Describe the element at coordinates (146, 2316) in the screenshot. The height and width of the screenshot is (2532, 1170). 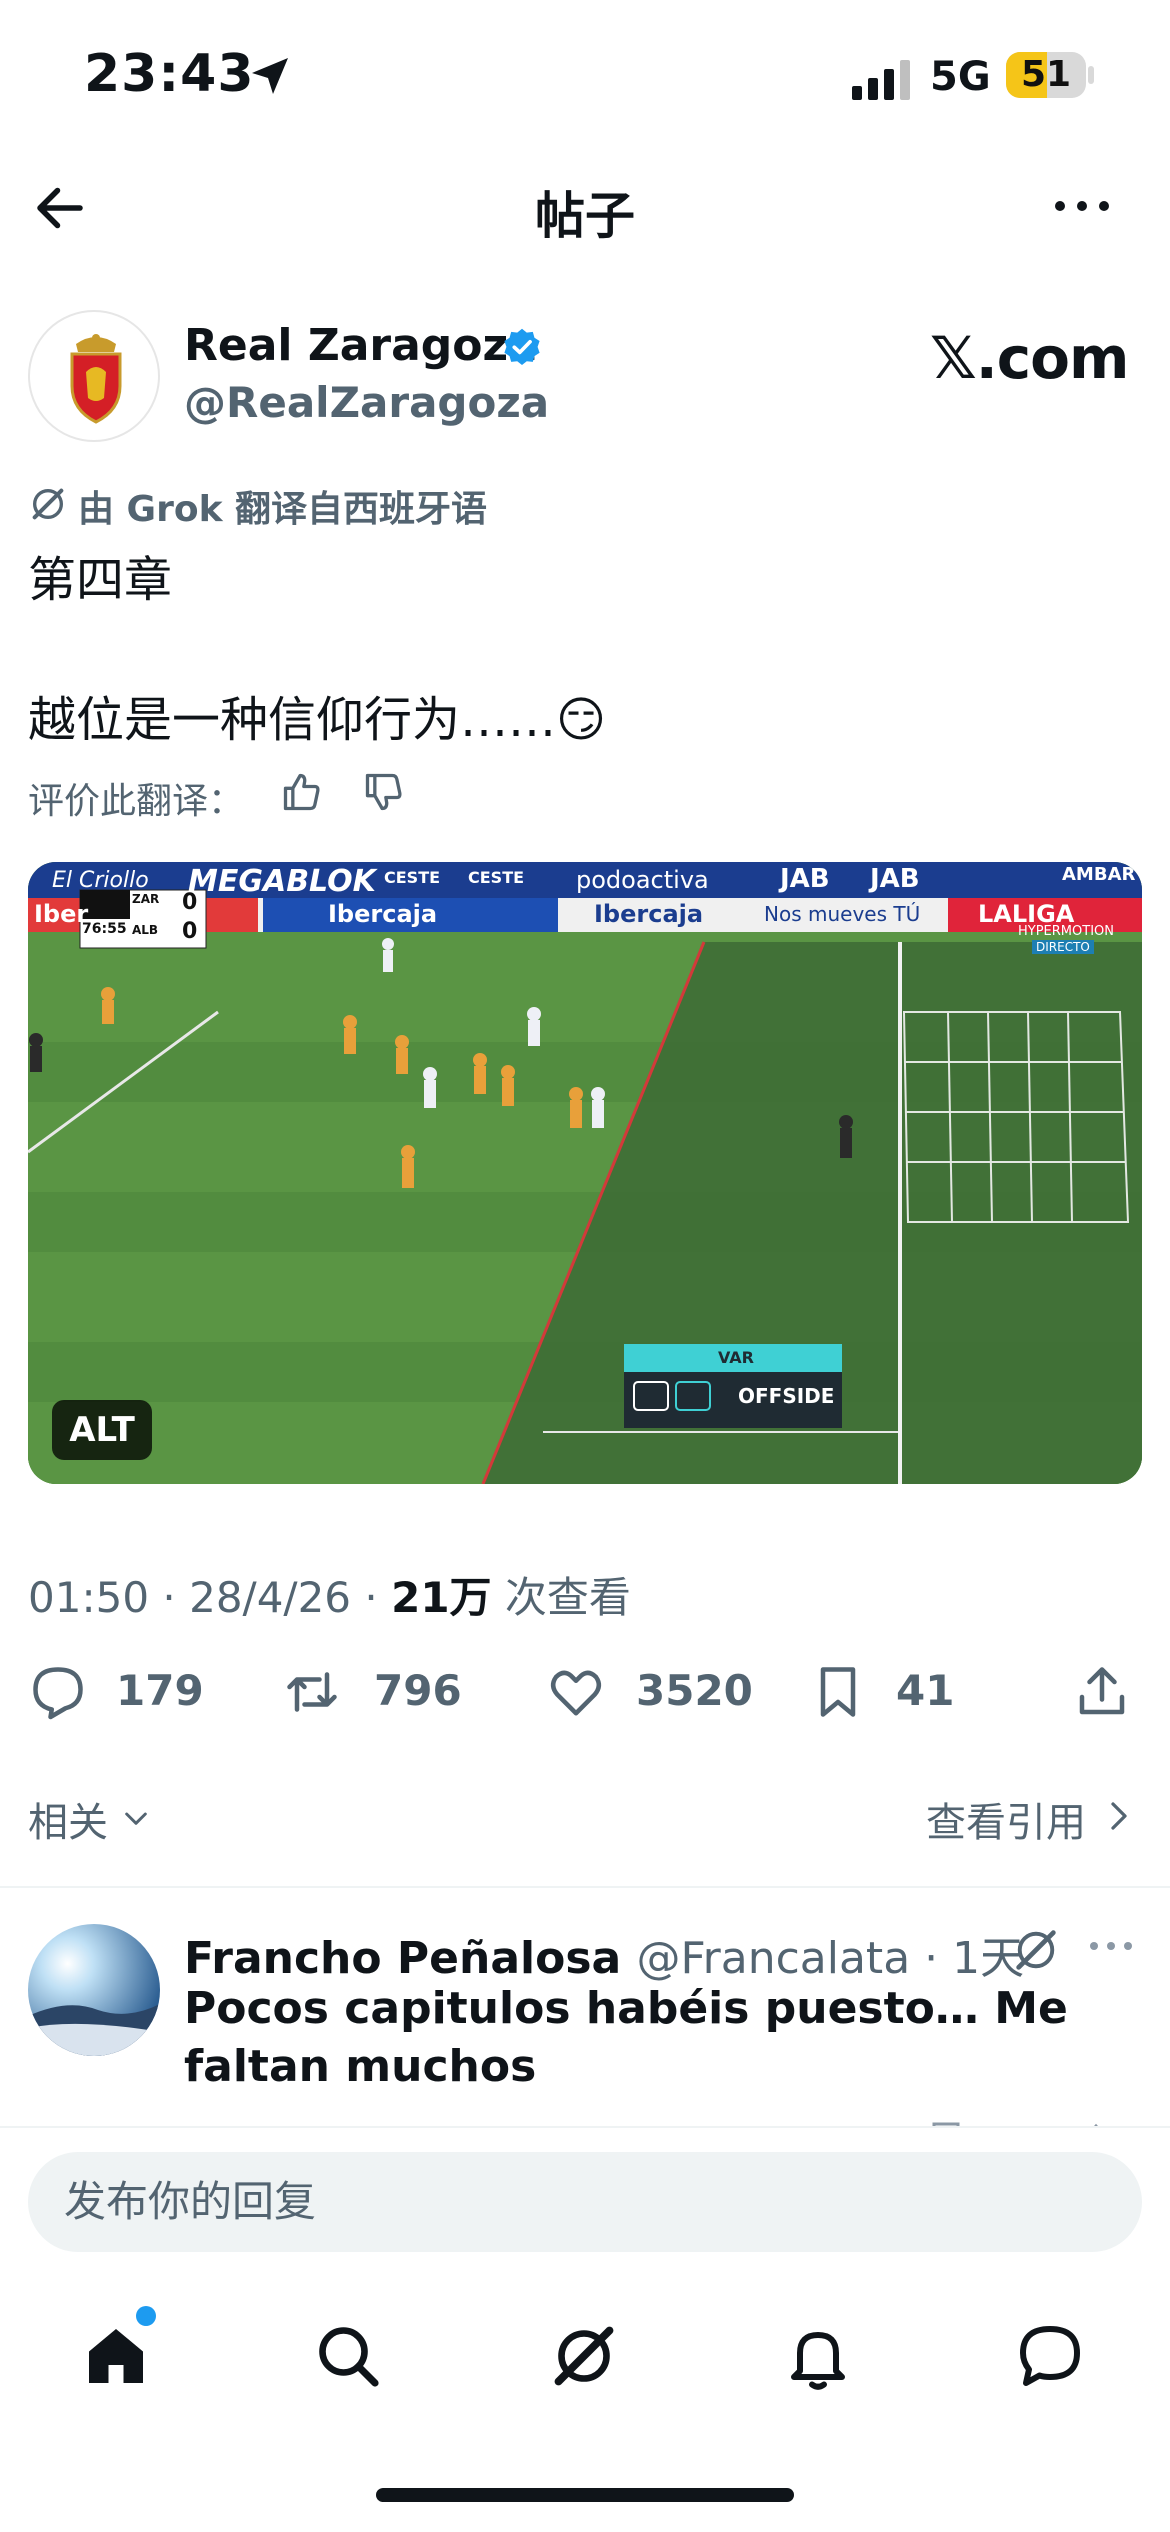
I see `home-notification-dot` at that location.